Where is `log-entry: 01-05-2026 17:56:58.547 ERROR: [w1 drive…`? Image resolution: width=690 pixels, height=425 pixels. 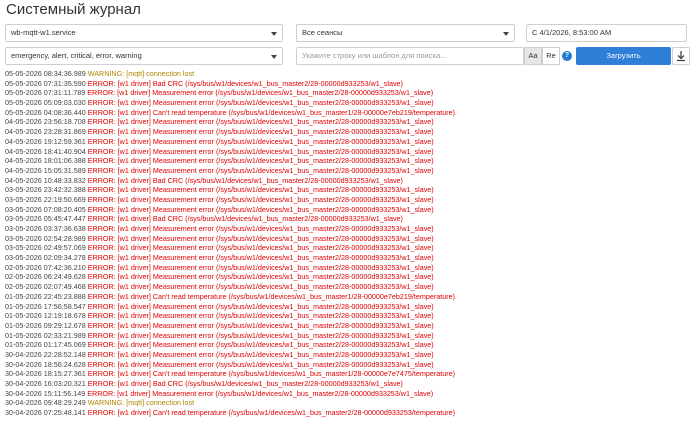 log-entry: 01-05-2026 17:56:58.547 ERROR: [w1 drive… is located at coordinates (346, 307).